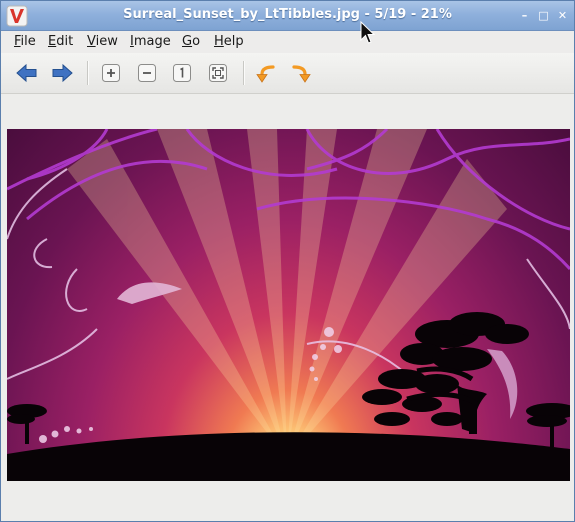  What do you see at coordinates (187, 41) in the screenshot?
I see `menu-go-mnemonic: G` at bounding box center [187, 41].